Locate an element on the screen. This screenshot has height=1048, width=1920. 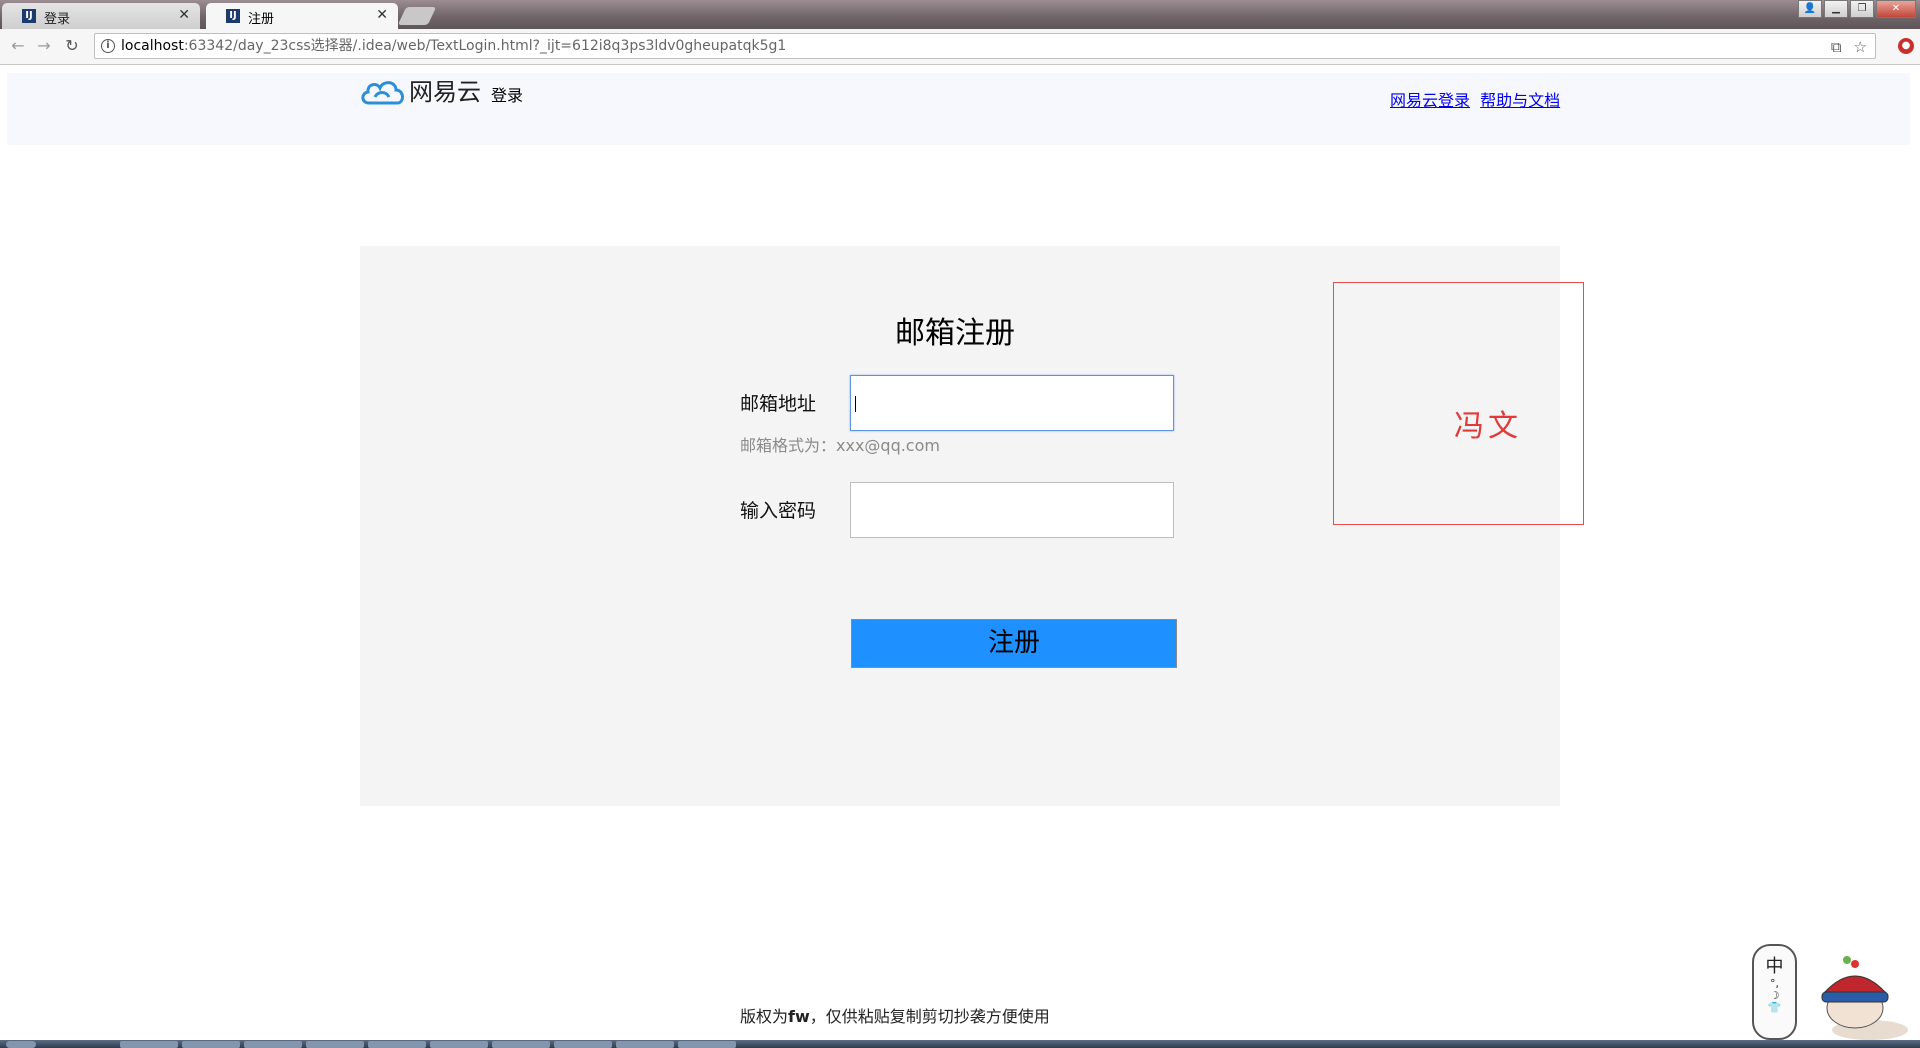
new-tab-button is located at coordinates (417, 16).